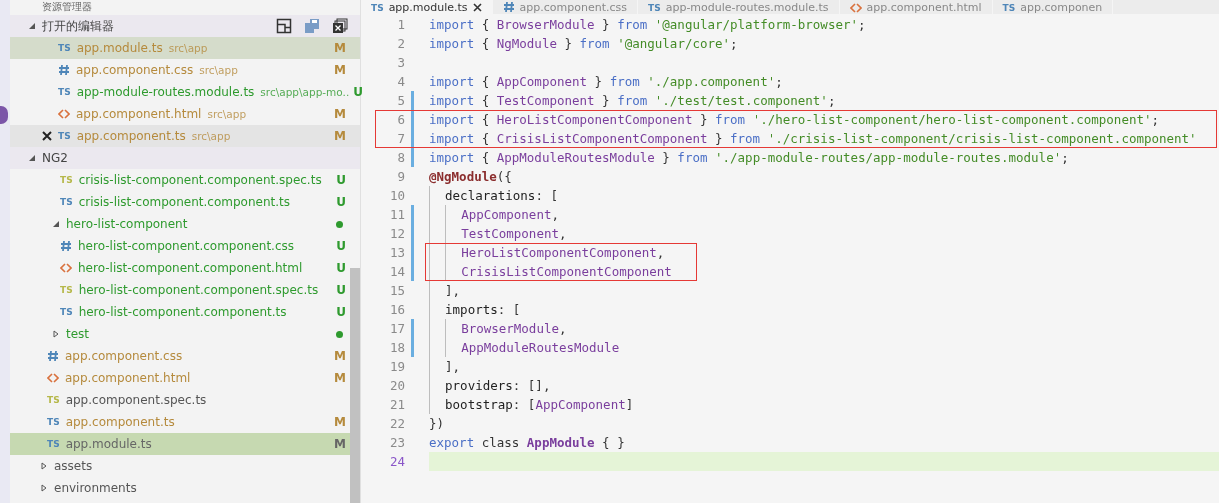  I want to click on code-line: providers: [],, so click(490, 385).